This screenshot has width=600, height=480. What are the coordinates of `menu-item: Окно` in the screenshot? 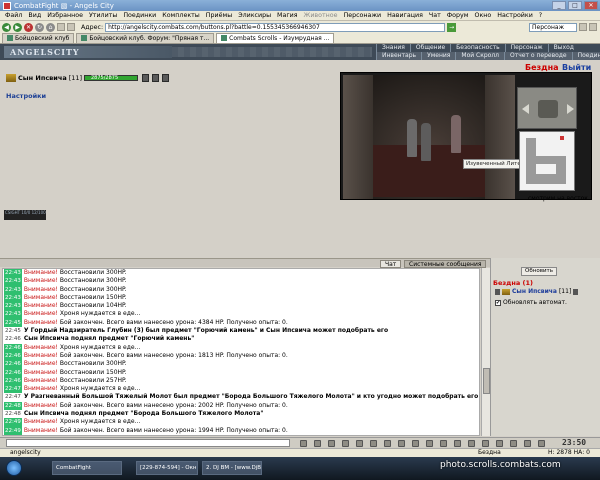 It's located at (482, 15).